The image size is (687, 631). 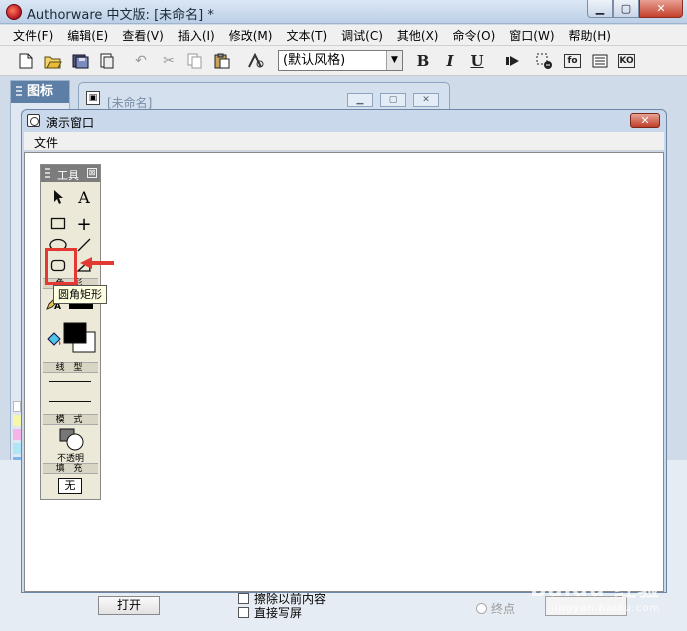 I want to click on line-style-thin, so click(x=70, y=381).